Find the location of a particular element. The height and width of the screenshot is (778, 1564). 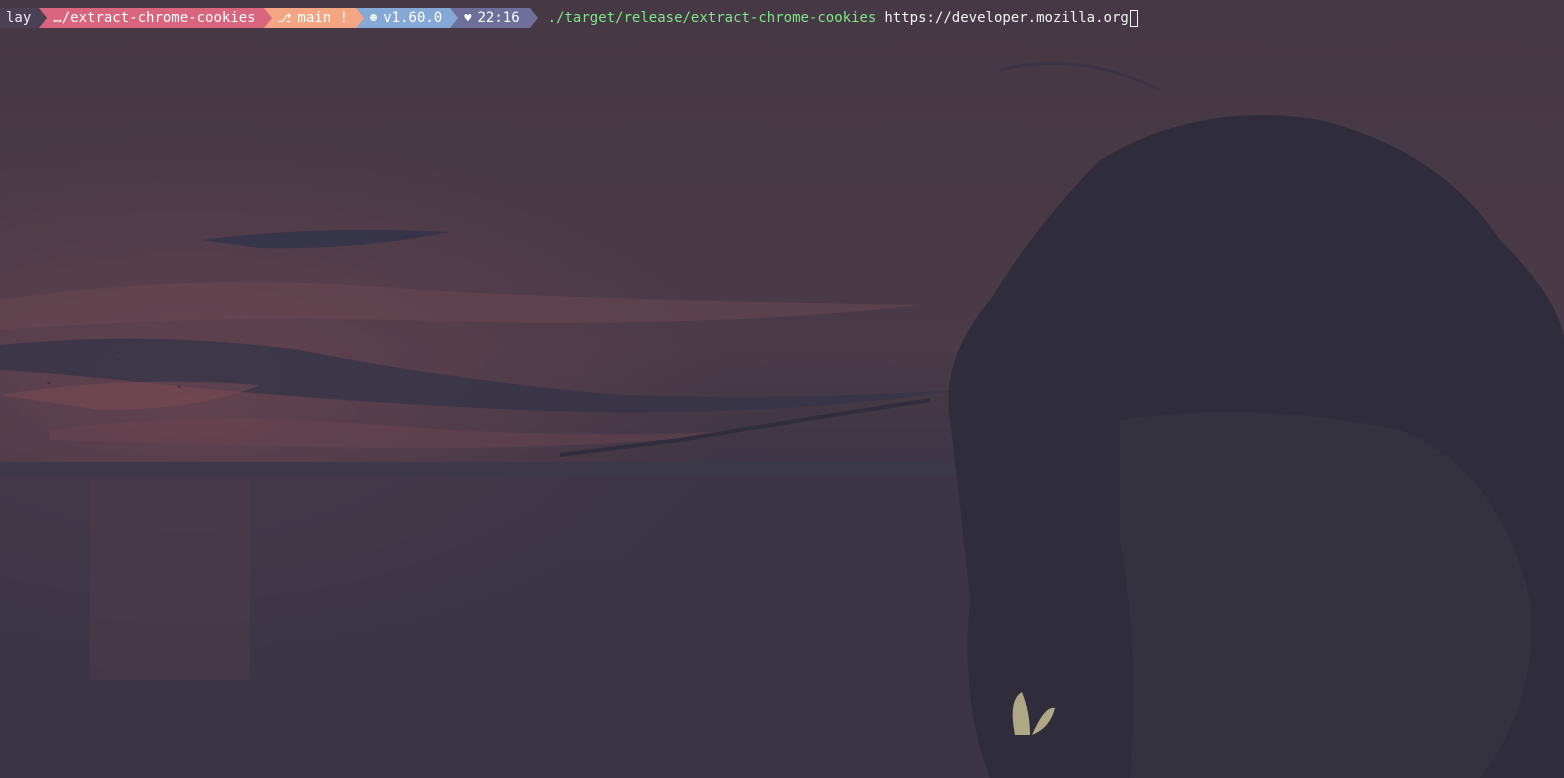

prompt-user-segment: lay is located at coordinates (24, 18).